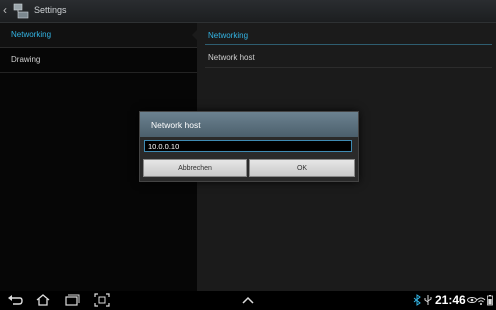  What do you see at coordinates (490, 300) in the screenshot?
I see `battery-icon` at bounding box center [490, 300].